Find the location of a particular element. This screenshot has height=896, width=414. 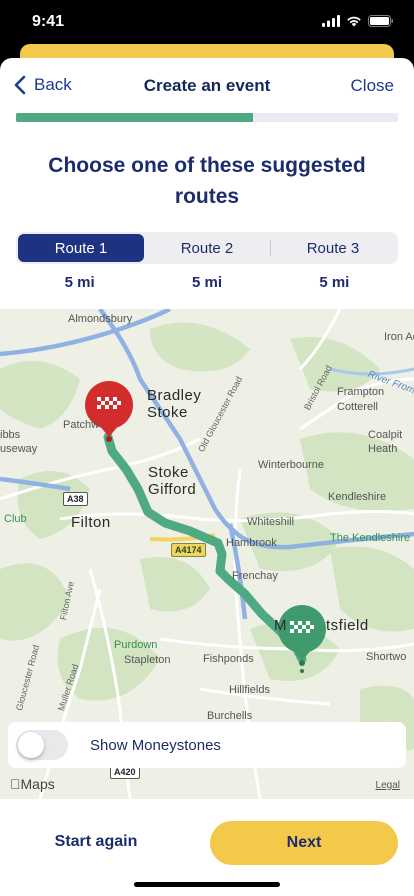

map-label: Iron Ac is located at coordinates (399, 337).